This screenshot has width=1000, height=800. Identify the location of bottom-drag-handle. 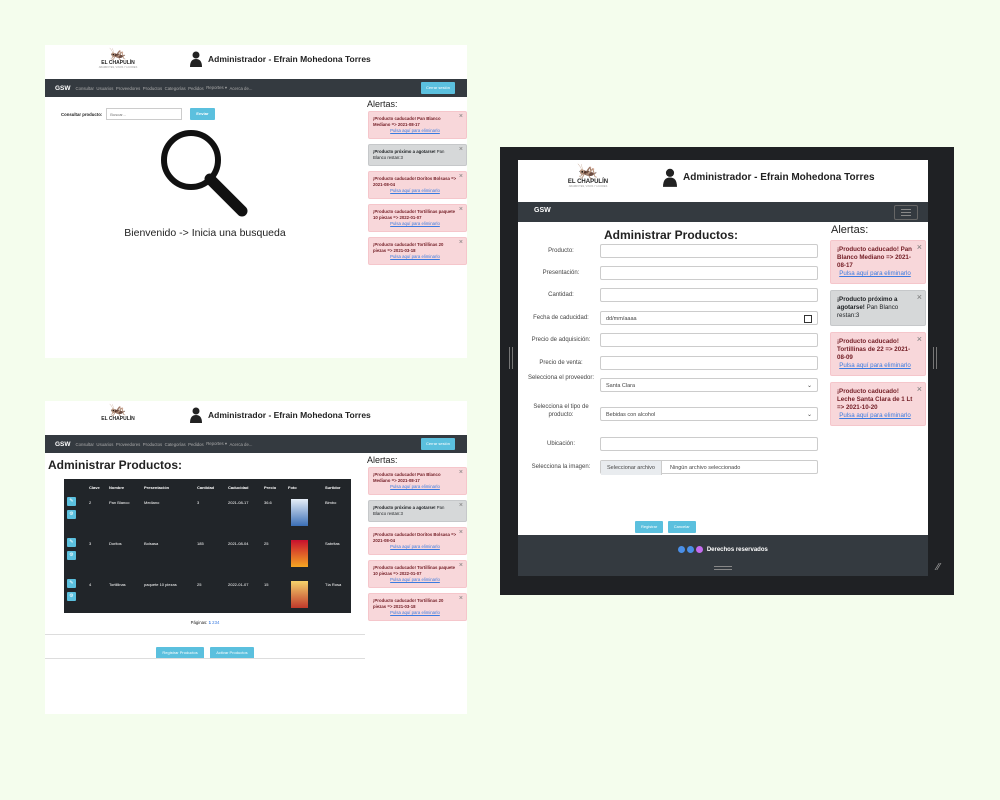
(723, 568).